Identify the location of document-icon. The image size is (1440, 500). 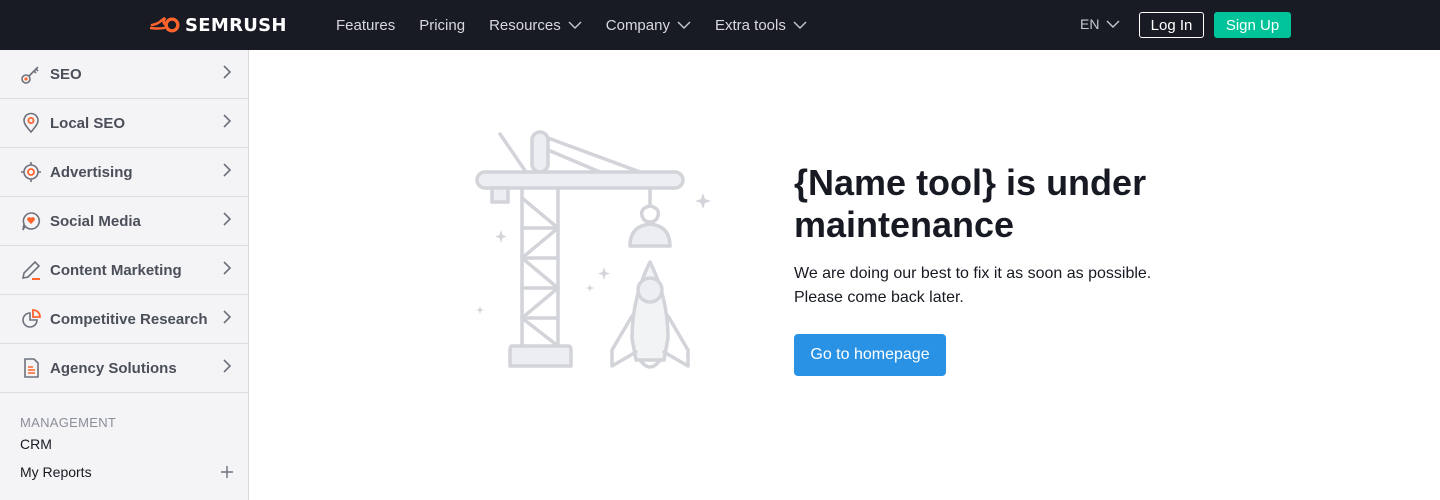
(31, 368).